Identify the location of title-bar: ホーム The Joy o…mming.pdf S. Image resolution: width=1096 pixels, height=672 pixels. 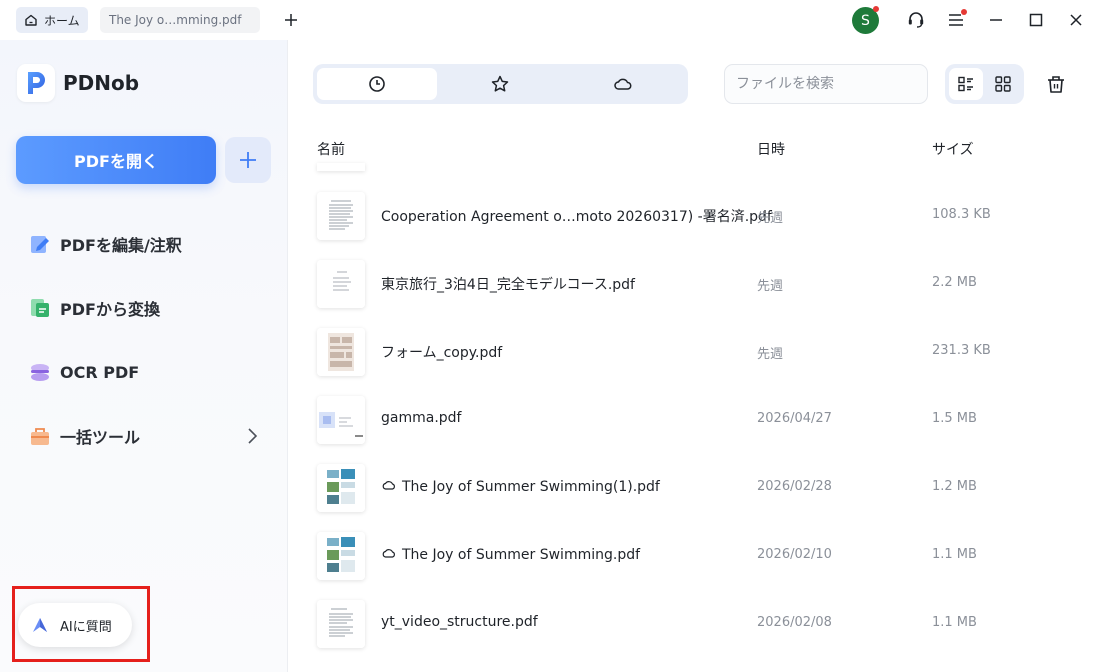
(548, 20).